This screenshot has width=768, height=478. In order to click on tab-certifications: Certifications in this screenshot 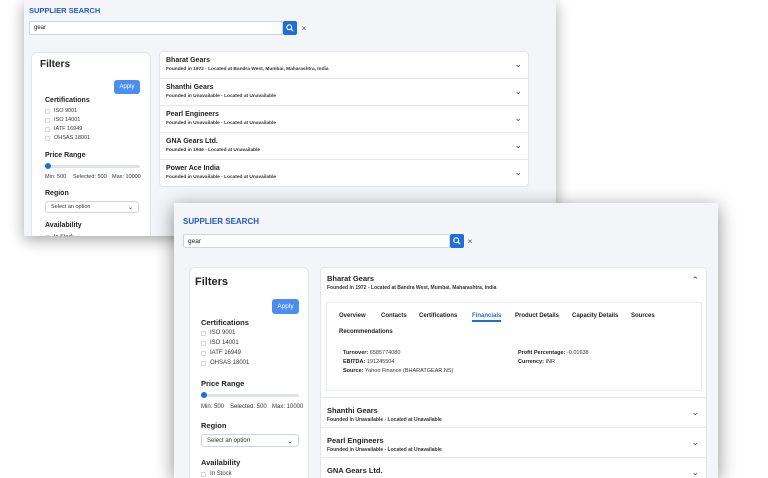, I will do `click(438, 316)`.